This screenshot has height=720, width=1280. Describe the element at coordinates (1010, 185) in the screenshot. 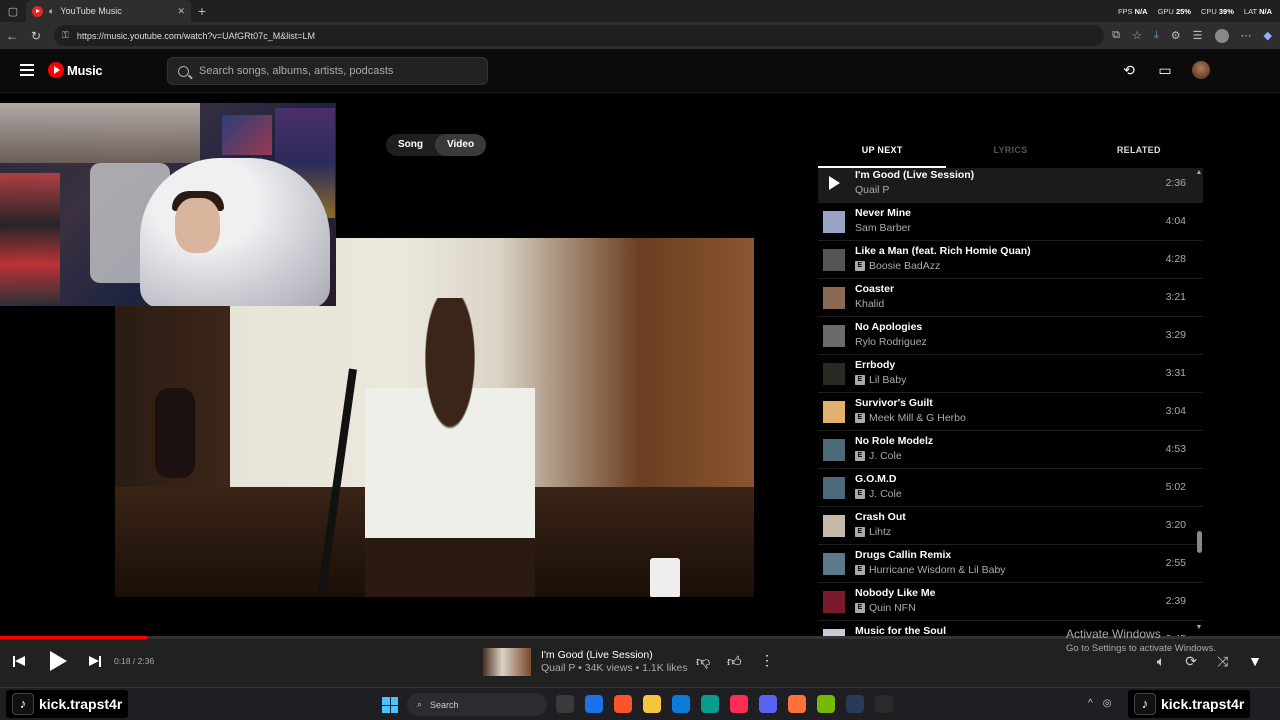

I see `queue-item: I'm Good (Live Session) Quail P 2:36` at that location.